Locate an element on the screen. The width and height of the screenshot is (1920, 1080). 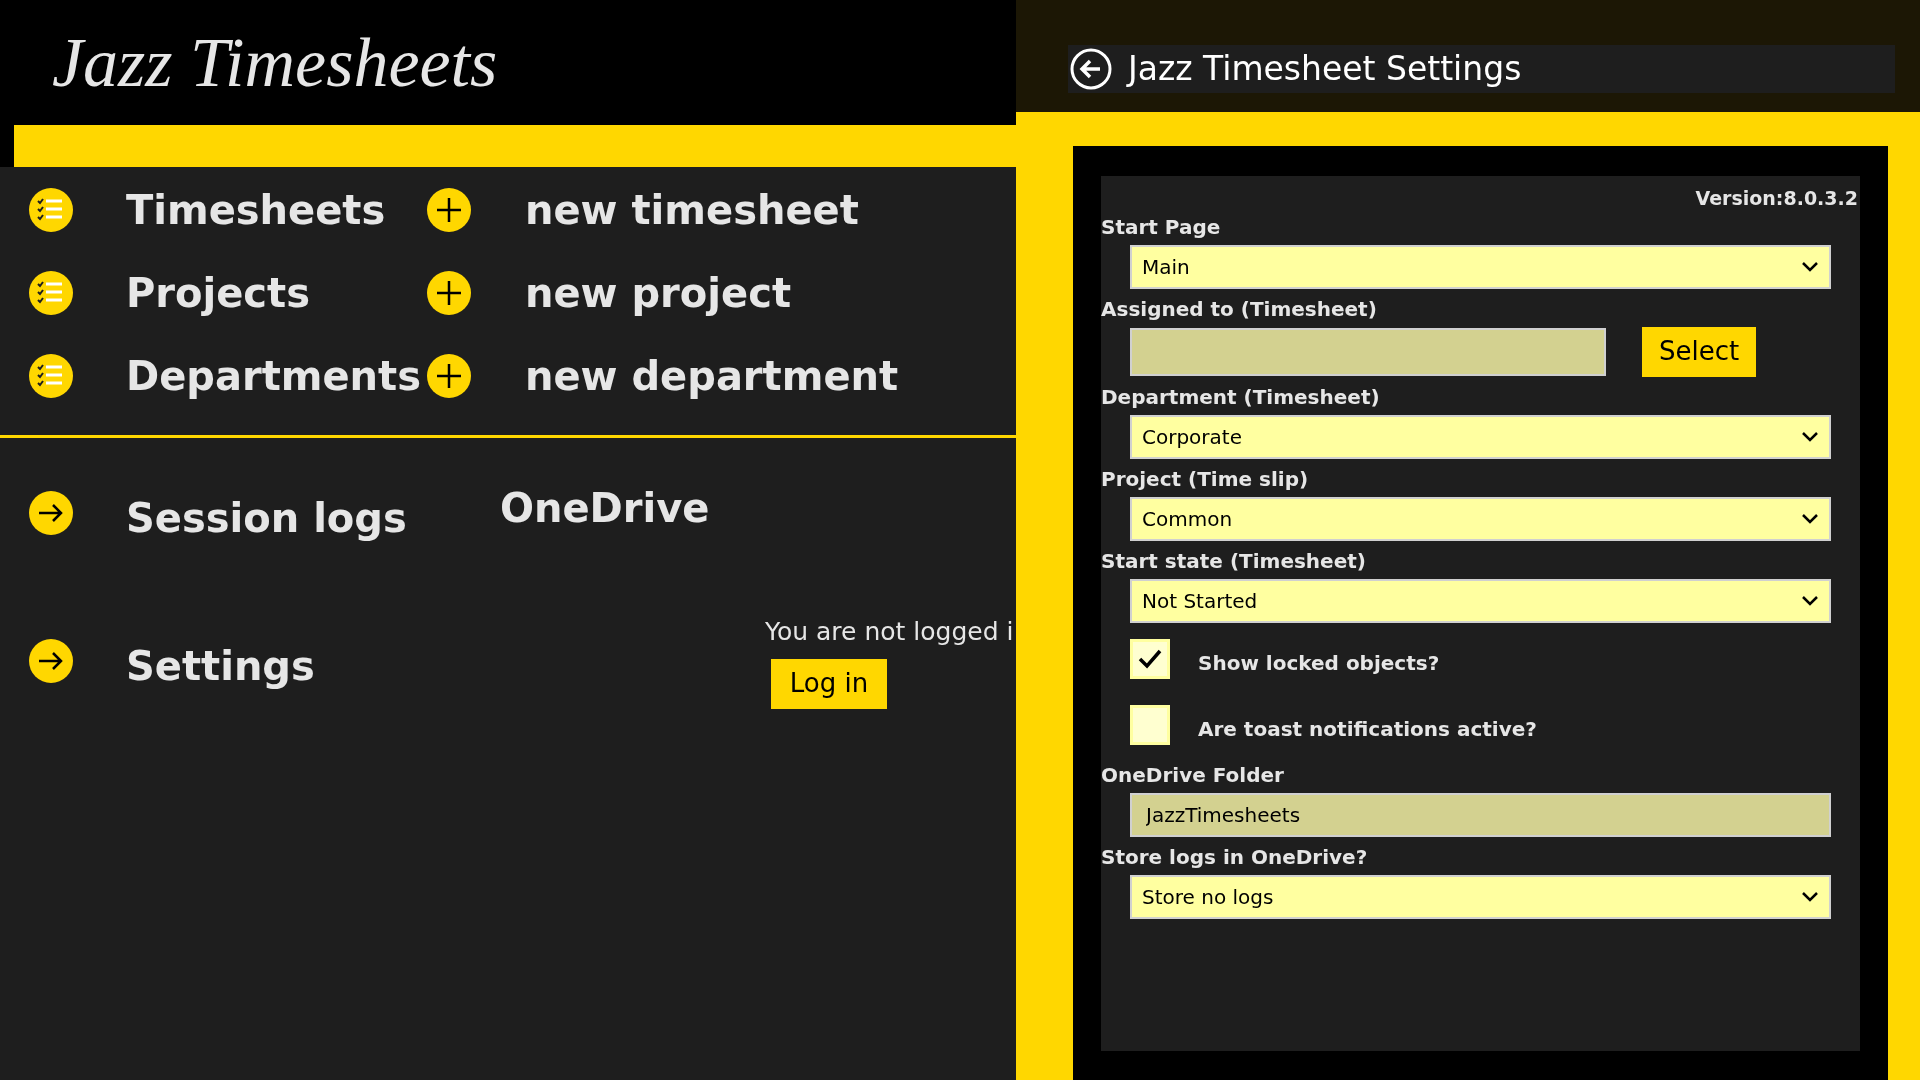
new-item-link: new timesheet is located at coordinates (692, 210).